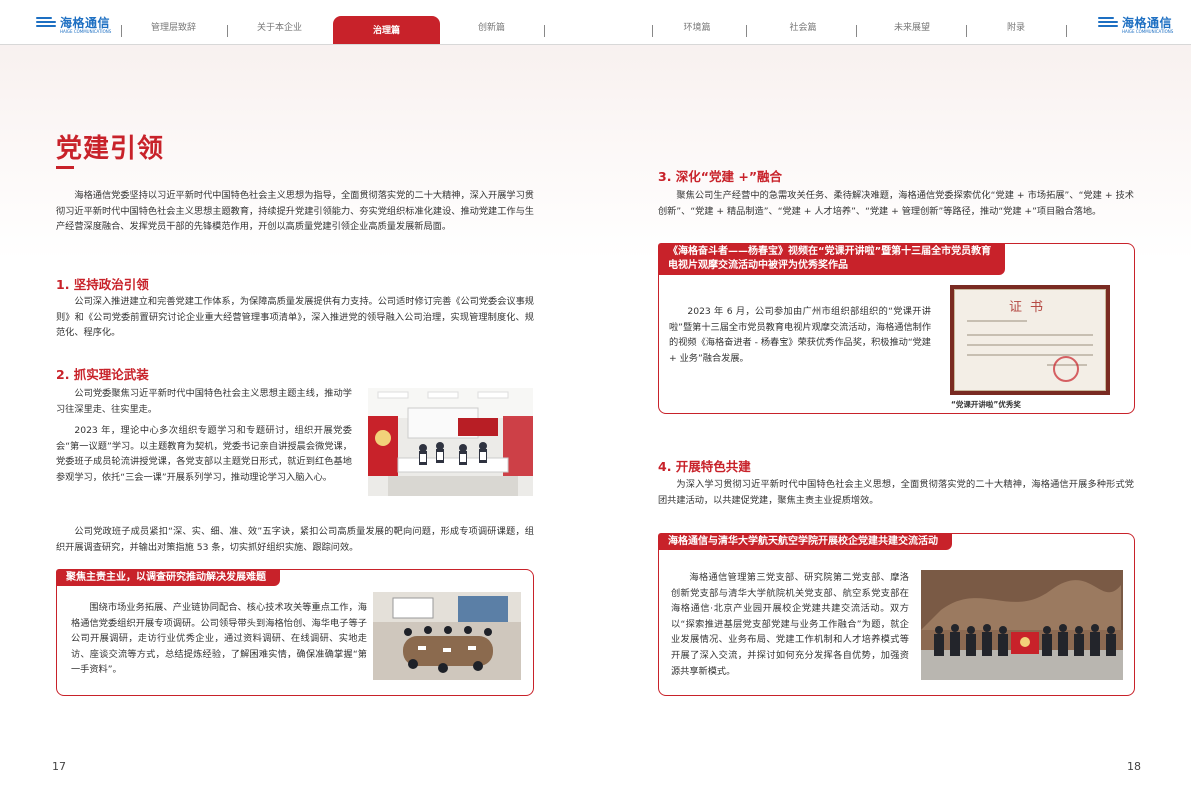 This screenshot has height=809, width=1191. I want to click on co-building-box-tag: 海格通信与清华大学航天航空学院开展校企党建共建交流活动, so click(805, 541).